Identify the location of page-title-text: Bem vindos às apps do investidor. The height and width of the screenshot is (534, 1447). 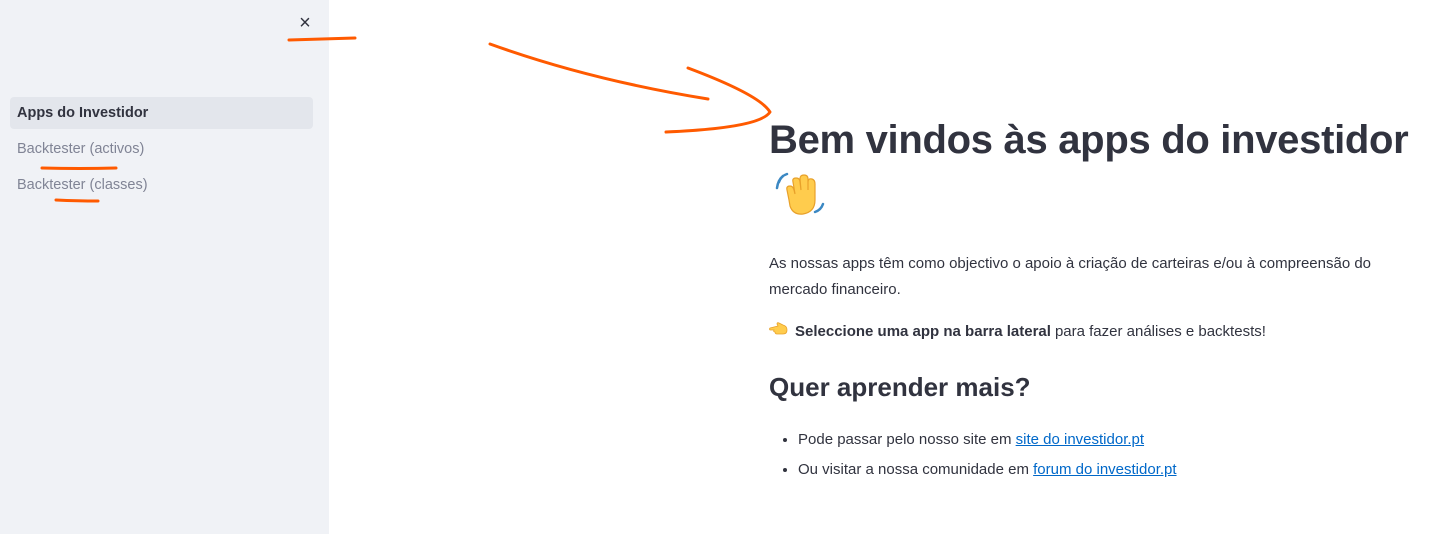
(1089, 140).